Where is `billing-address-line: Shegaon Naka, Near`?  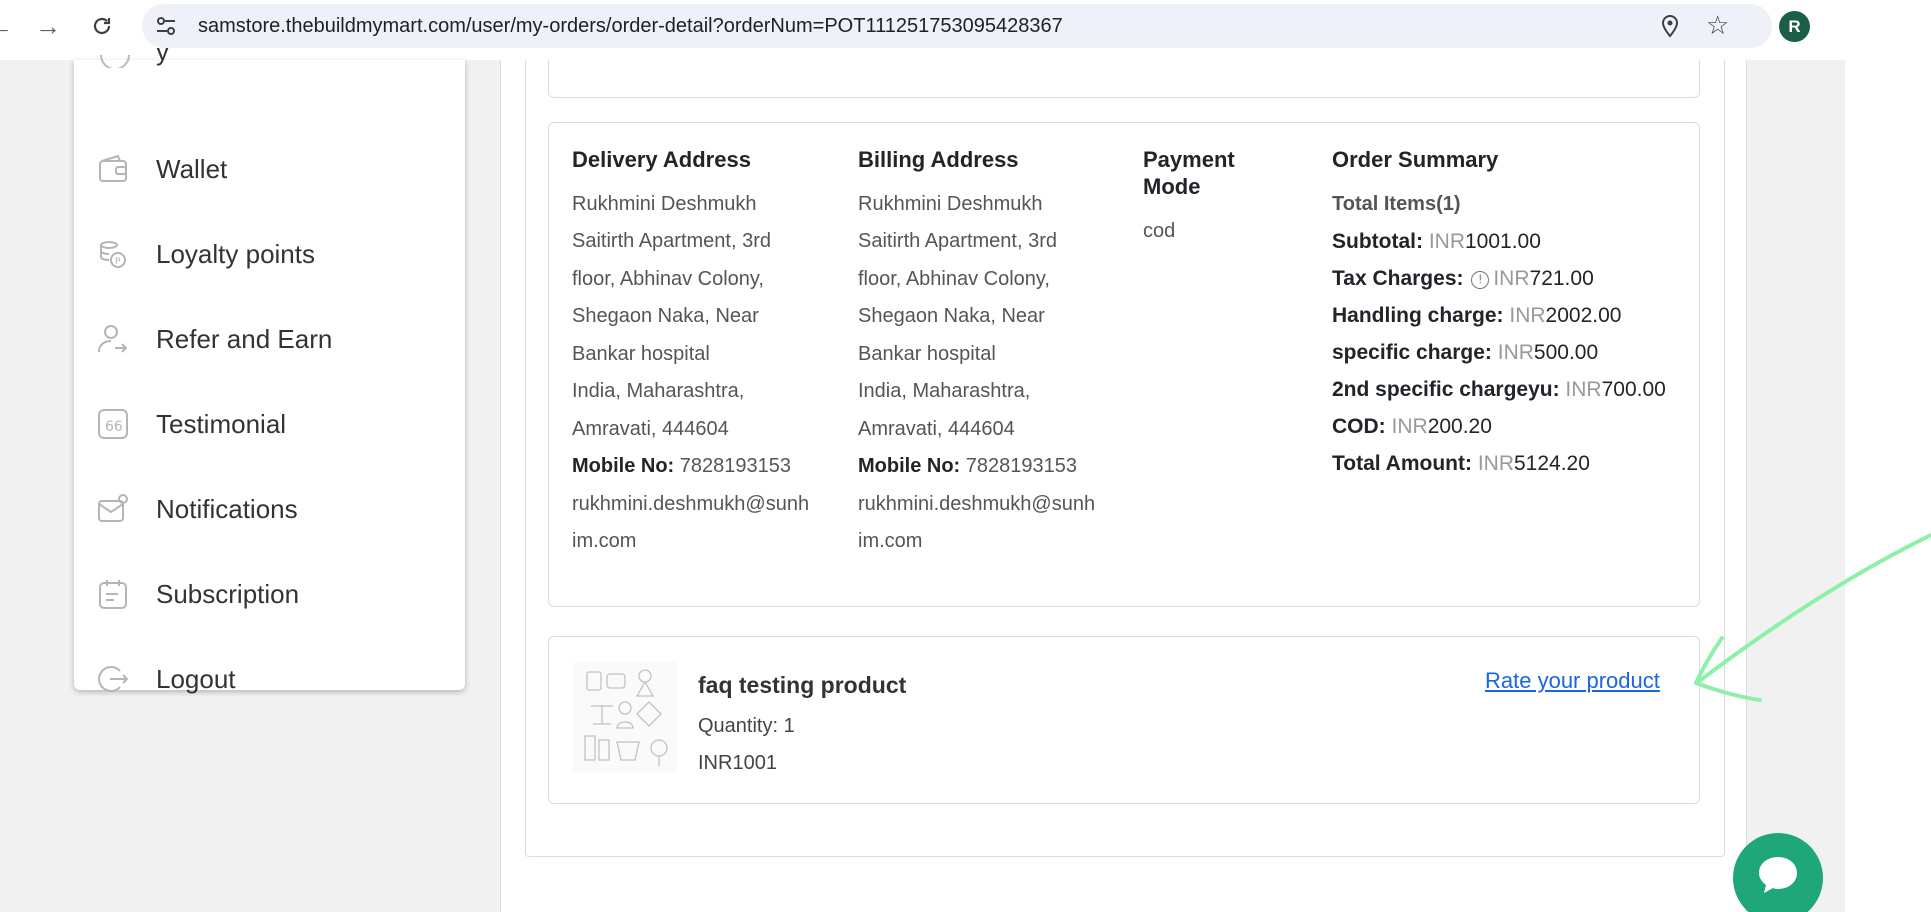 billing-address-line: Shegaon Naka, Near is located at coordinates (951, 316).